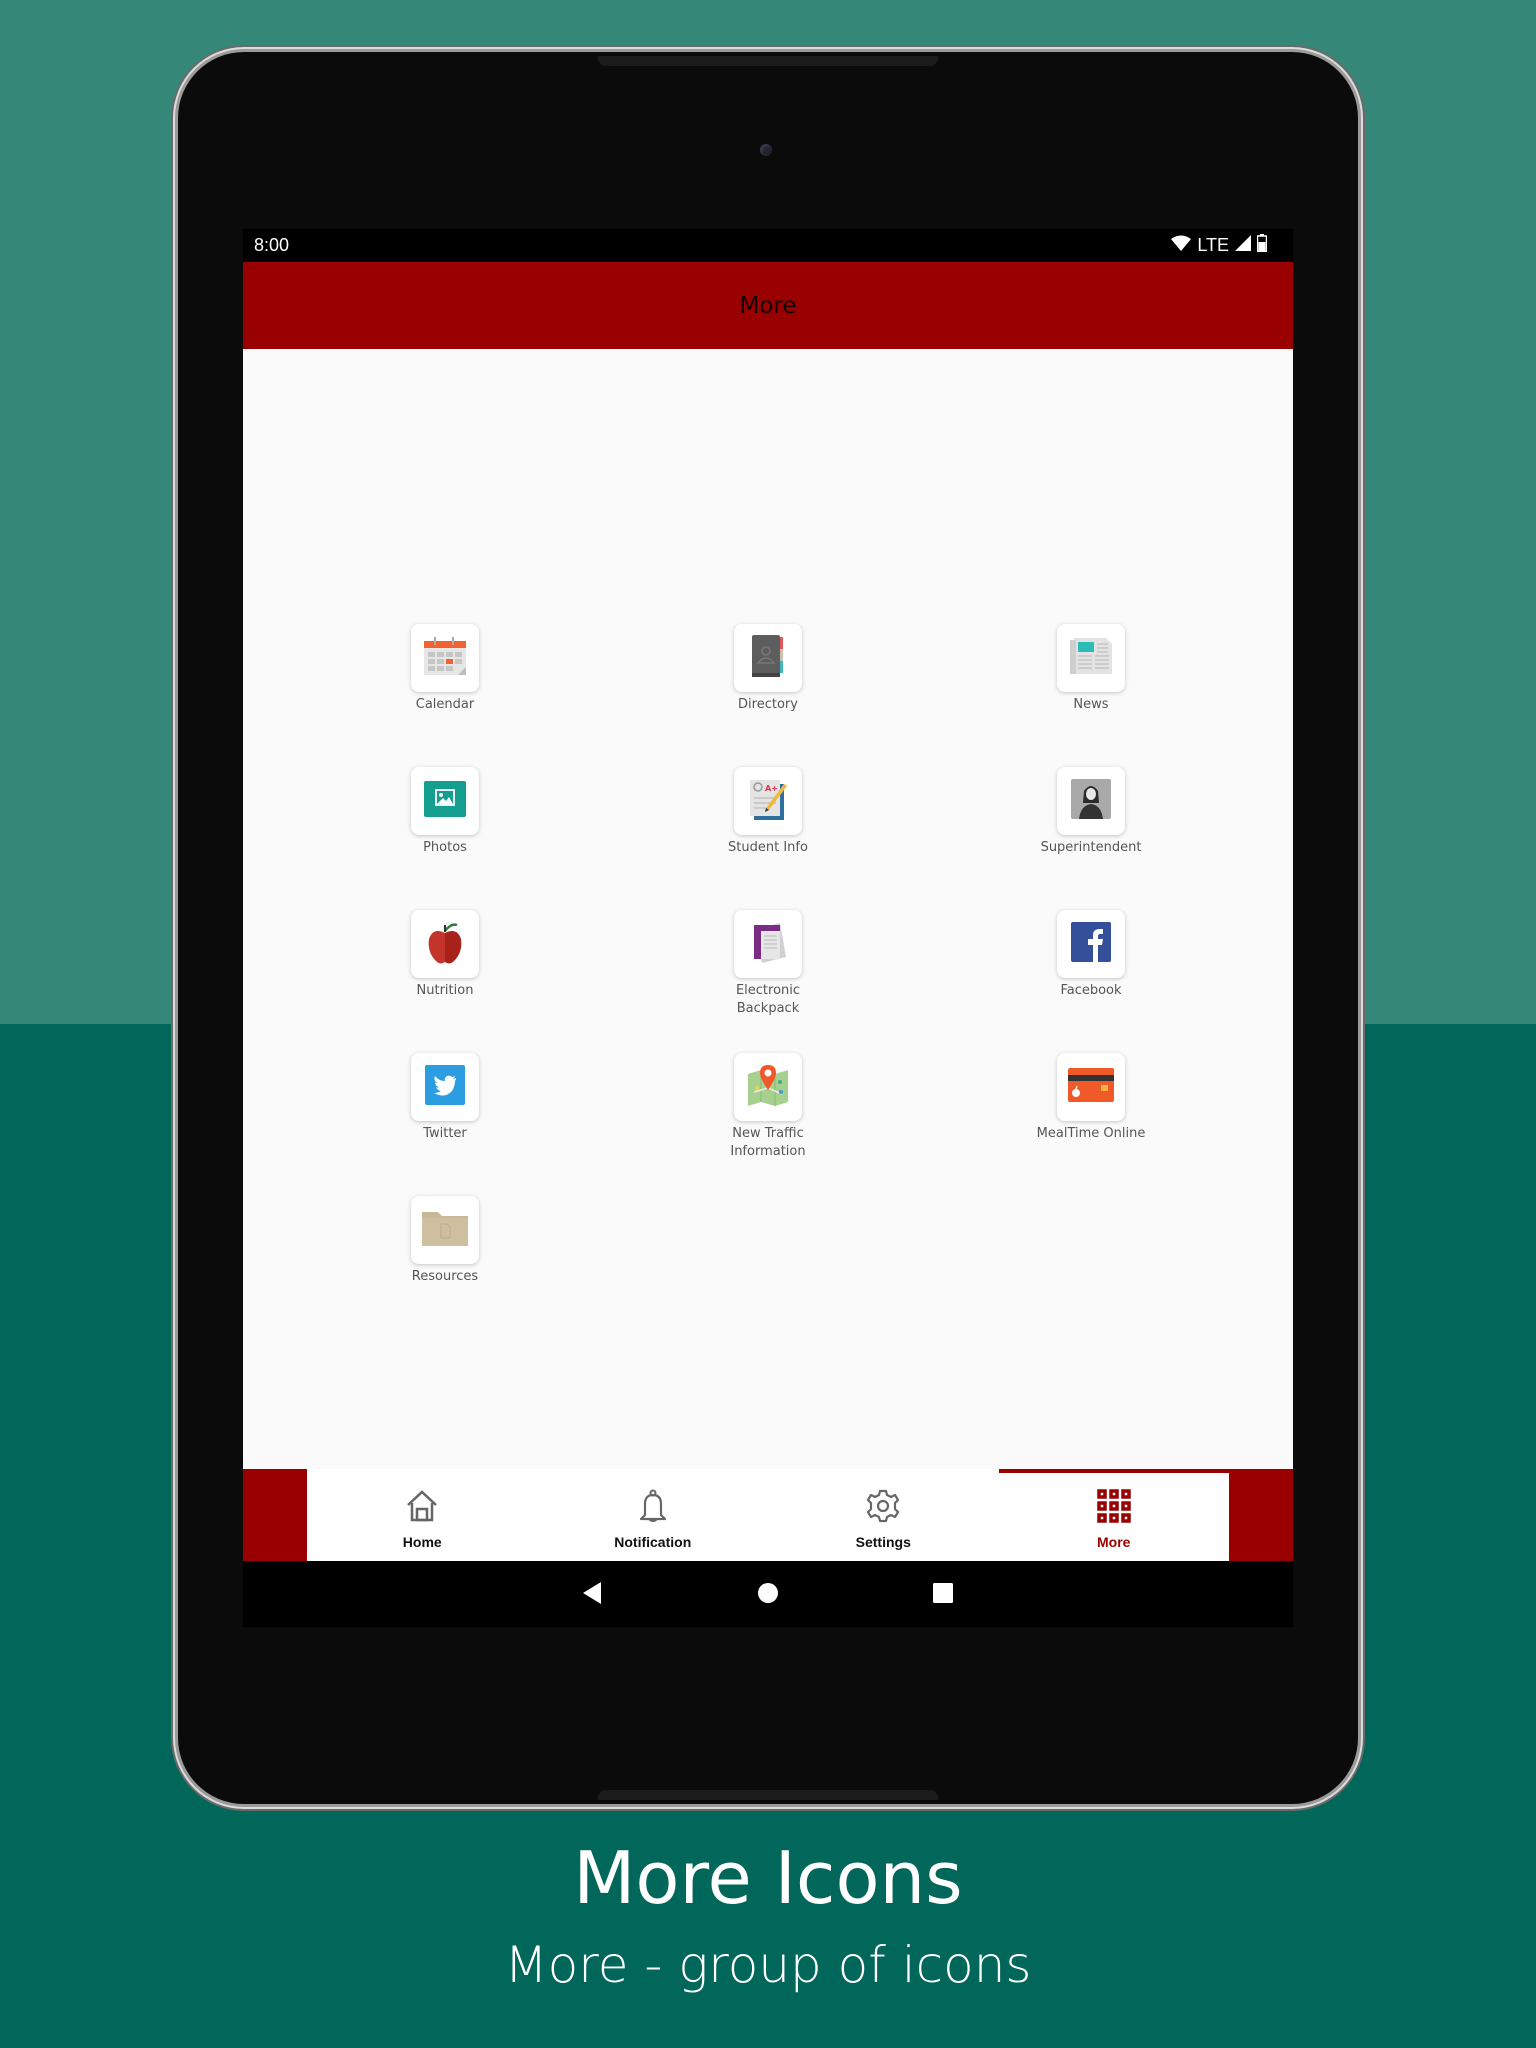 The width and height of the screenshot is (1536, 2048). I want to click on tile-student-info: A+ Student Info, so click(768, 812).